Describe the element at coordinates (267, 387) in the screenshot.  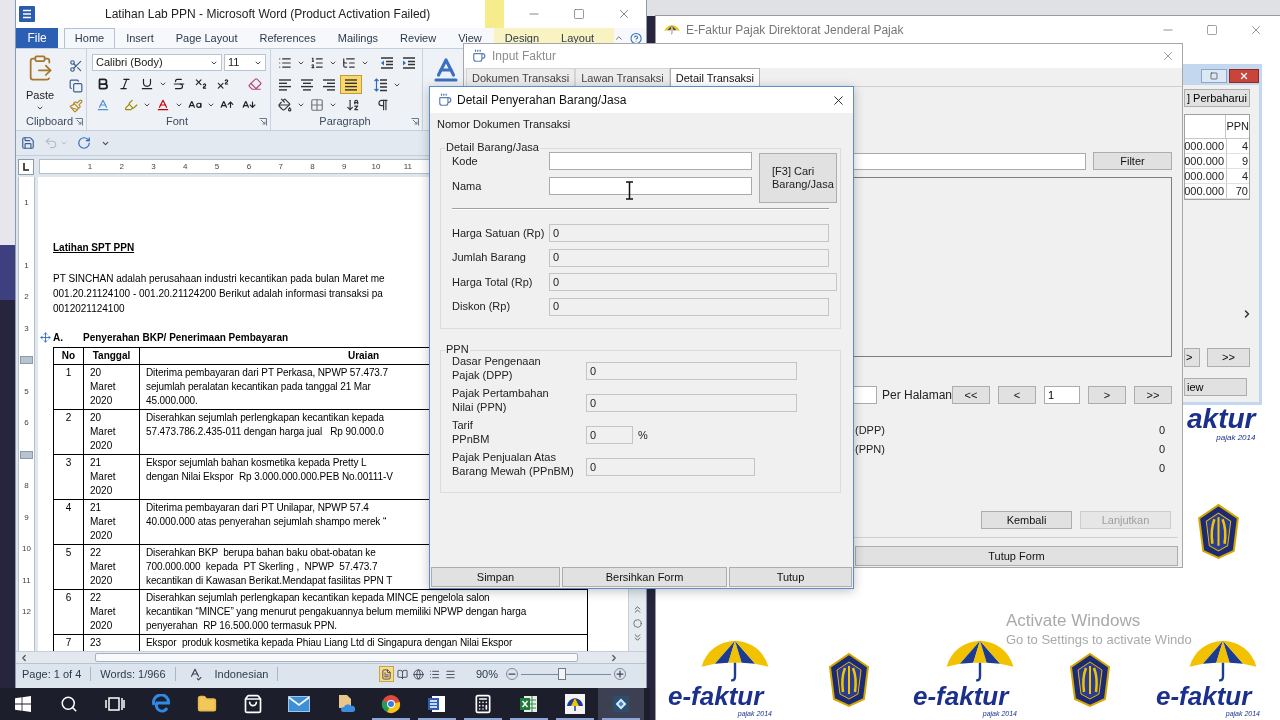
I see `transaction-description: Diterima pembayaran dari PT Perkasa, NPWP 57.473.7 sejumlah peralatan kecantikan pada tanggal 21 Mar 45.000.000.` at that location.